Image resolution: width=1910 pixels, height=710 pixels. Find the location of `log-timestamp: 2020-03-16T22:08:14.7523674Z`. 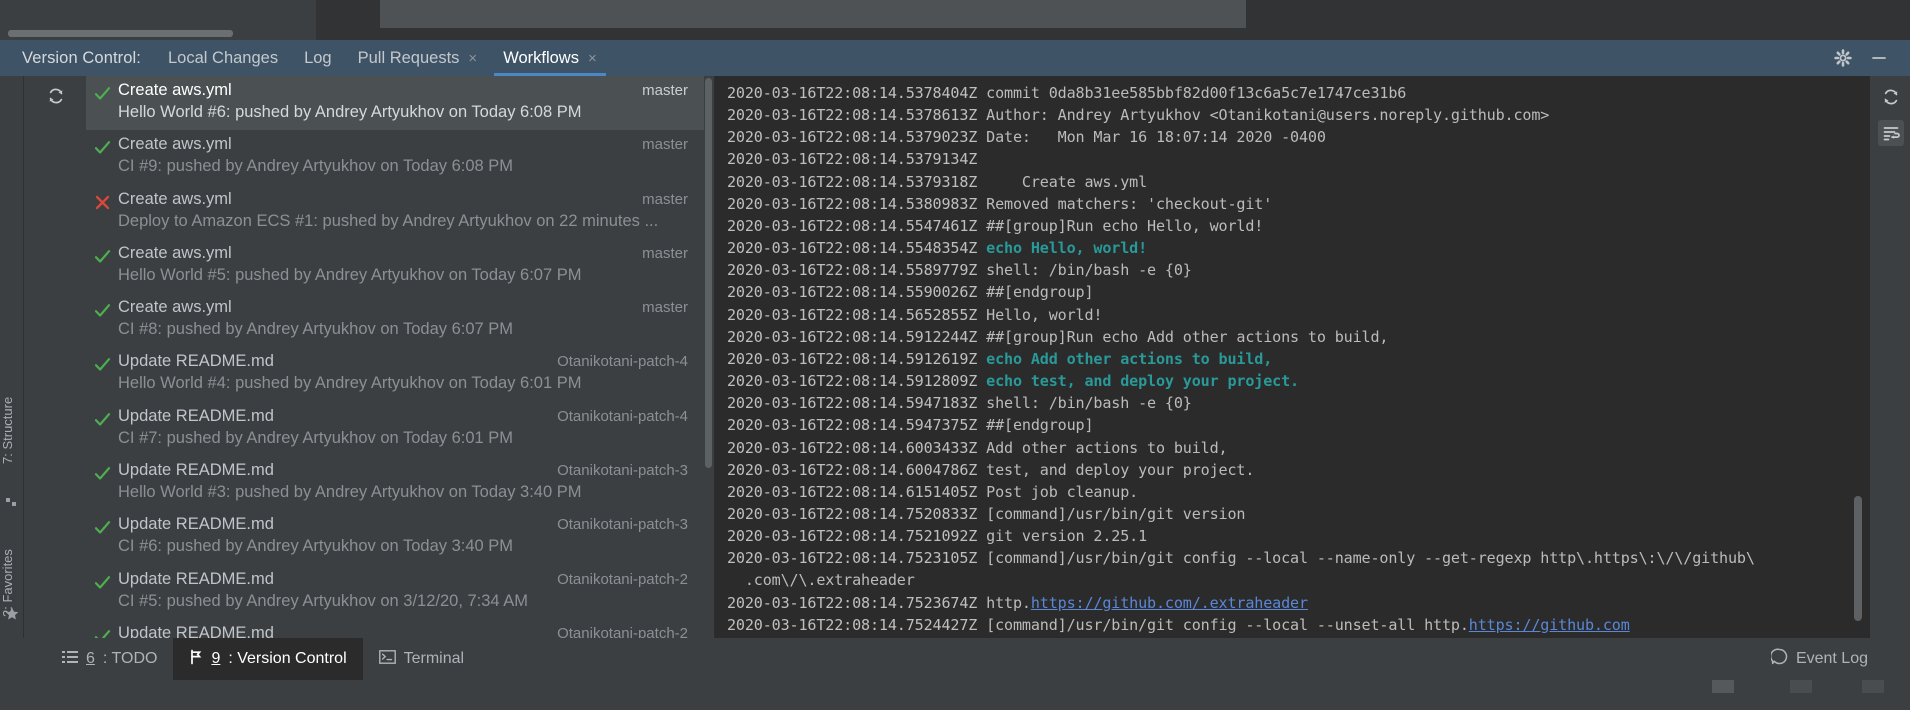

log-timestamp: 2020-03-16T22:08:14.7523674Z is located at coordinates (852, 602).